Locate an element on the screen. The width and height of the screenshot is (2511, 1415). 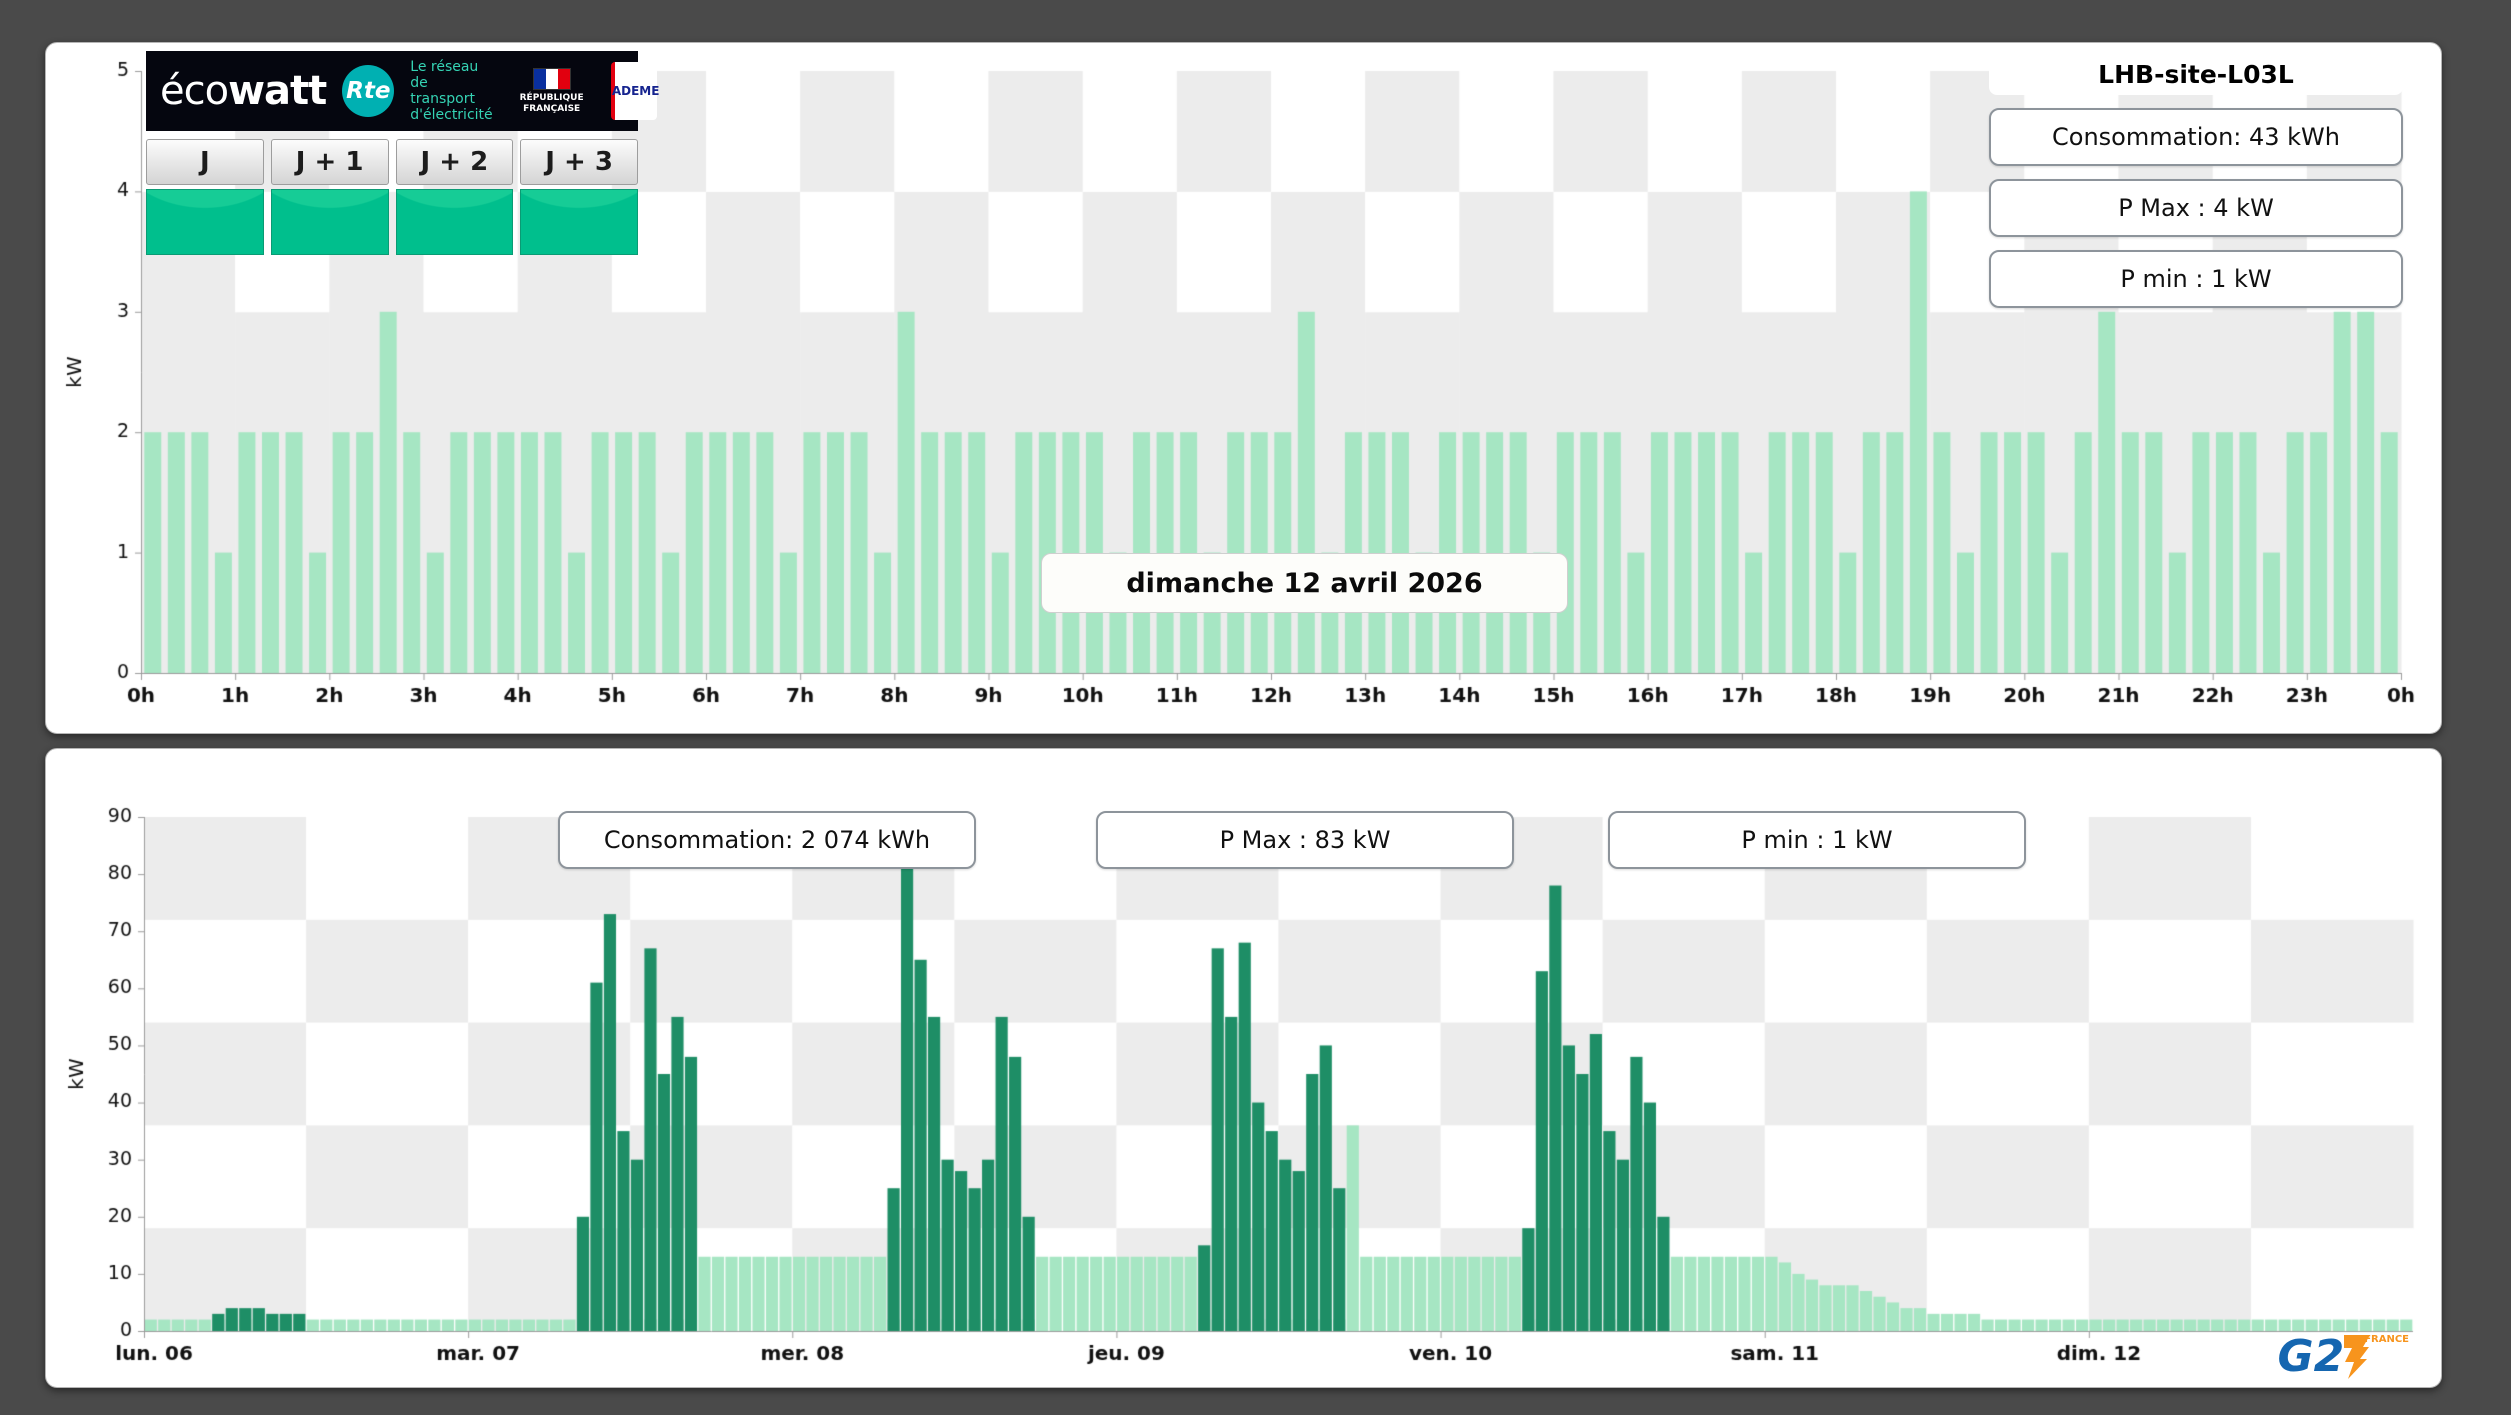
tab-j: J is located at coordinates (205, 162).